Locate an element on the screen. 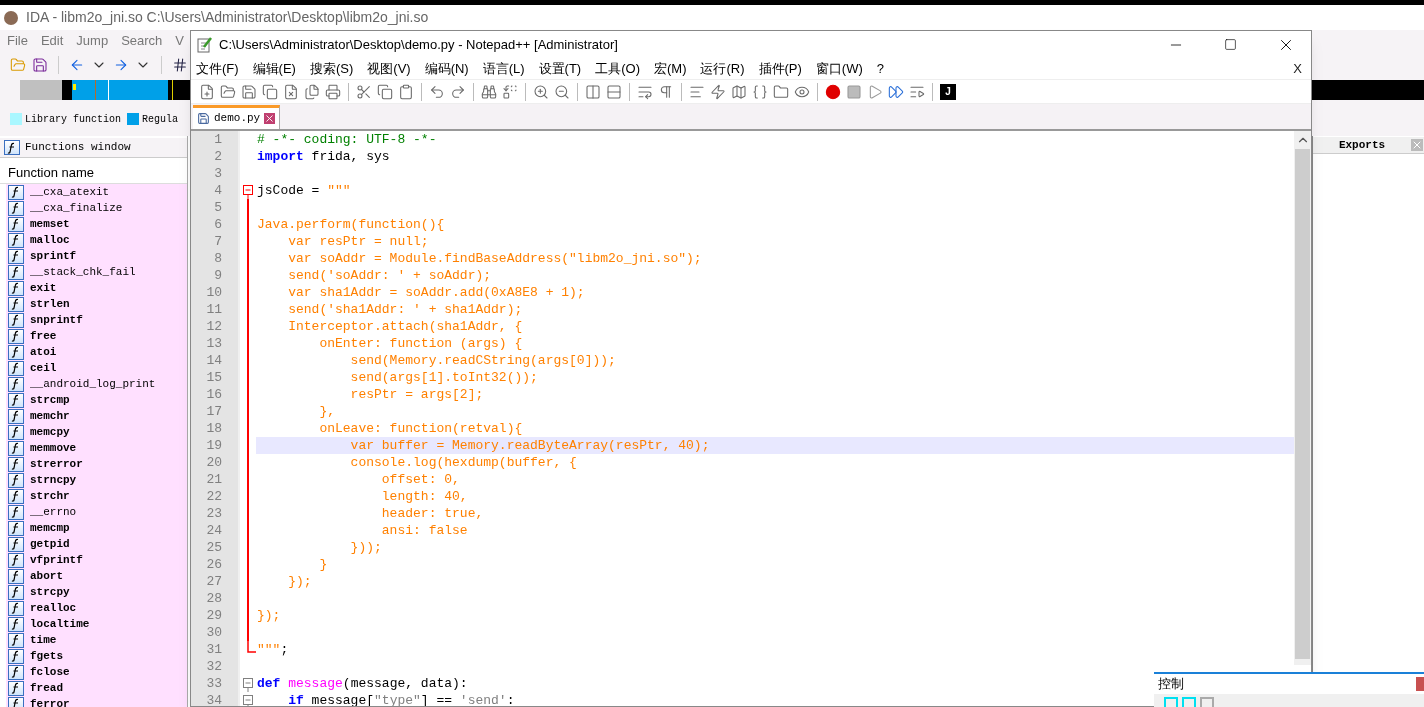 This screenshot has height=707, width=1424. function-name: strlen is located at coordinates (50, 304).